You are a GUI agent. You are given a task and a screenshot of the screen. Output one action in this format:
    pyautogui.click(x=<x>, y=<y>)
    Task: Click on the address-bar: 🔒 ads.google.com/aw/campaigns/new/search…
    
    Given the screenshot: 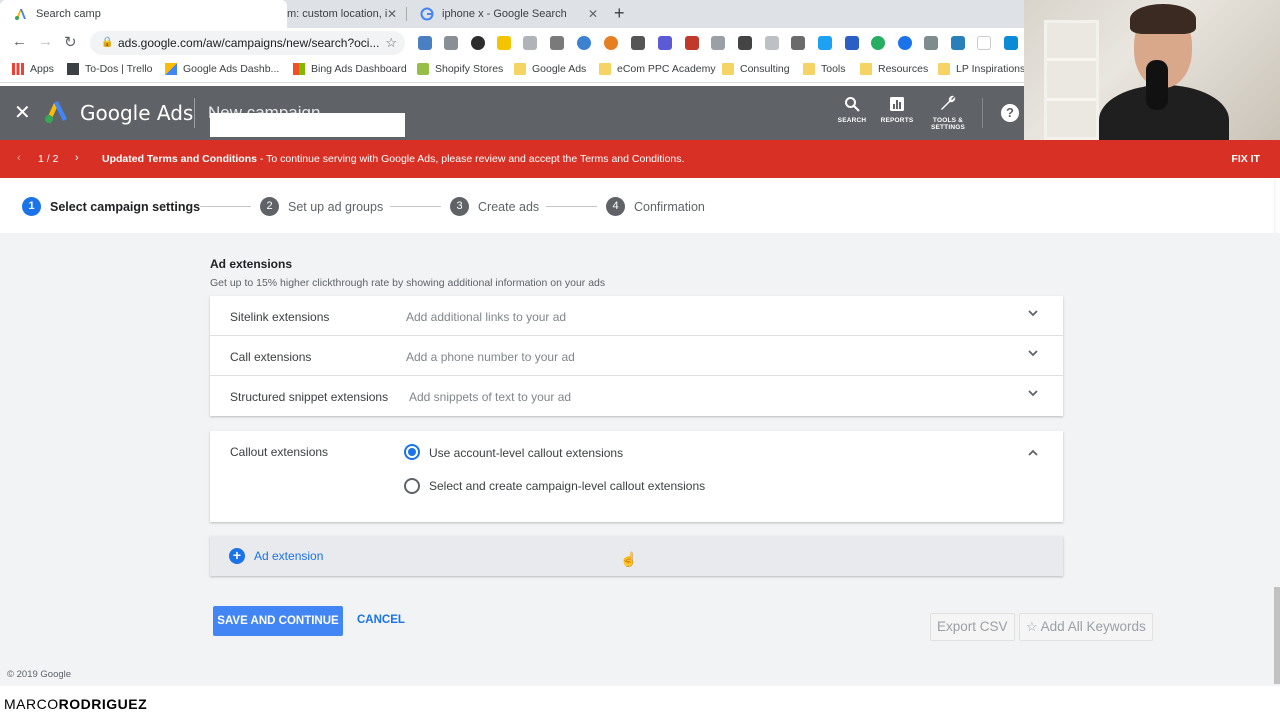 What is the action you would take?
    pyautogui.click(x=247, y=43)
    